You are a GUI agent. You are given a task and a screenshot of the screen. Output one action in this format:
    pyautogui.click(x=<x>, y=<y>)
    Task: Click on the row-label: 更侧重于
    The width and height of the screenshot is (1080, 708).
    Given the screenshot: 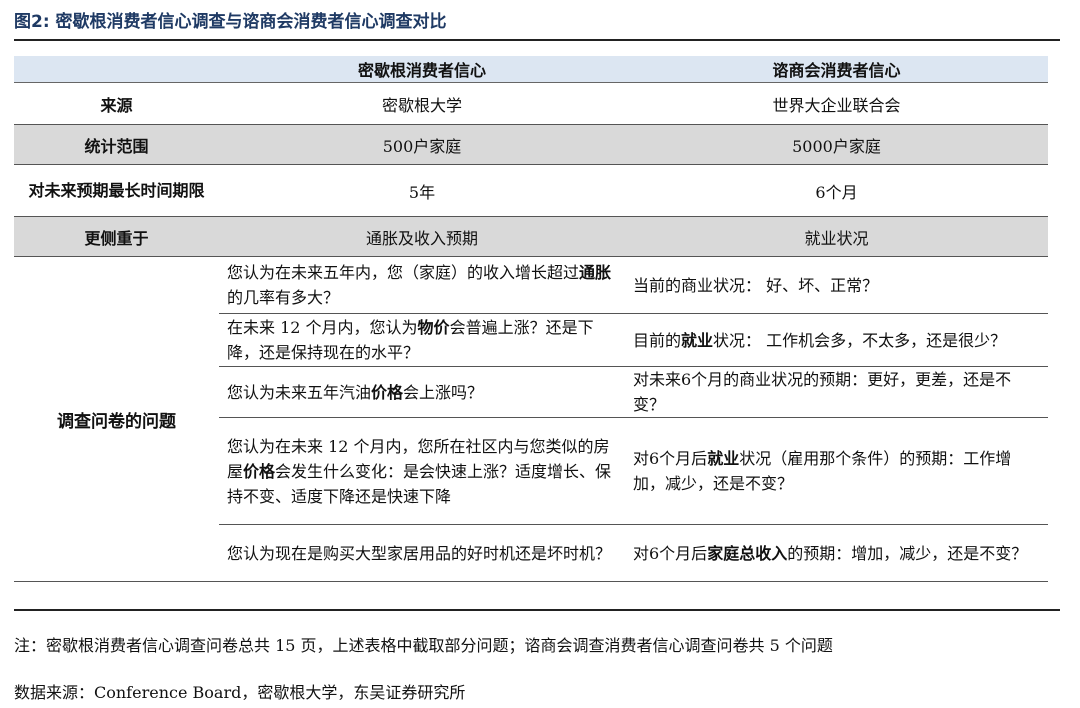 What is the action you would take?
    pyautogui.click(x=116, y=236)
    